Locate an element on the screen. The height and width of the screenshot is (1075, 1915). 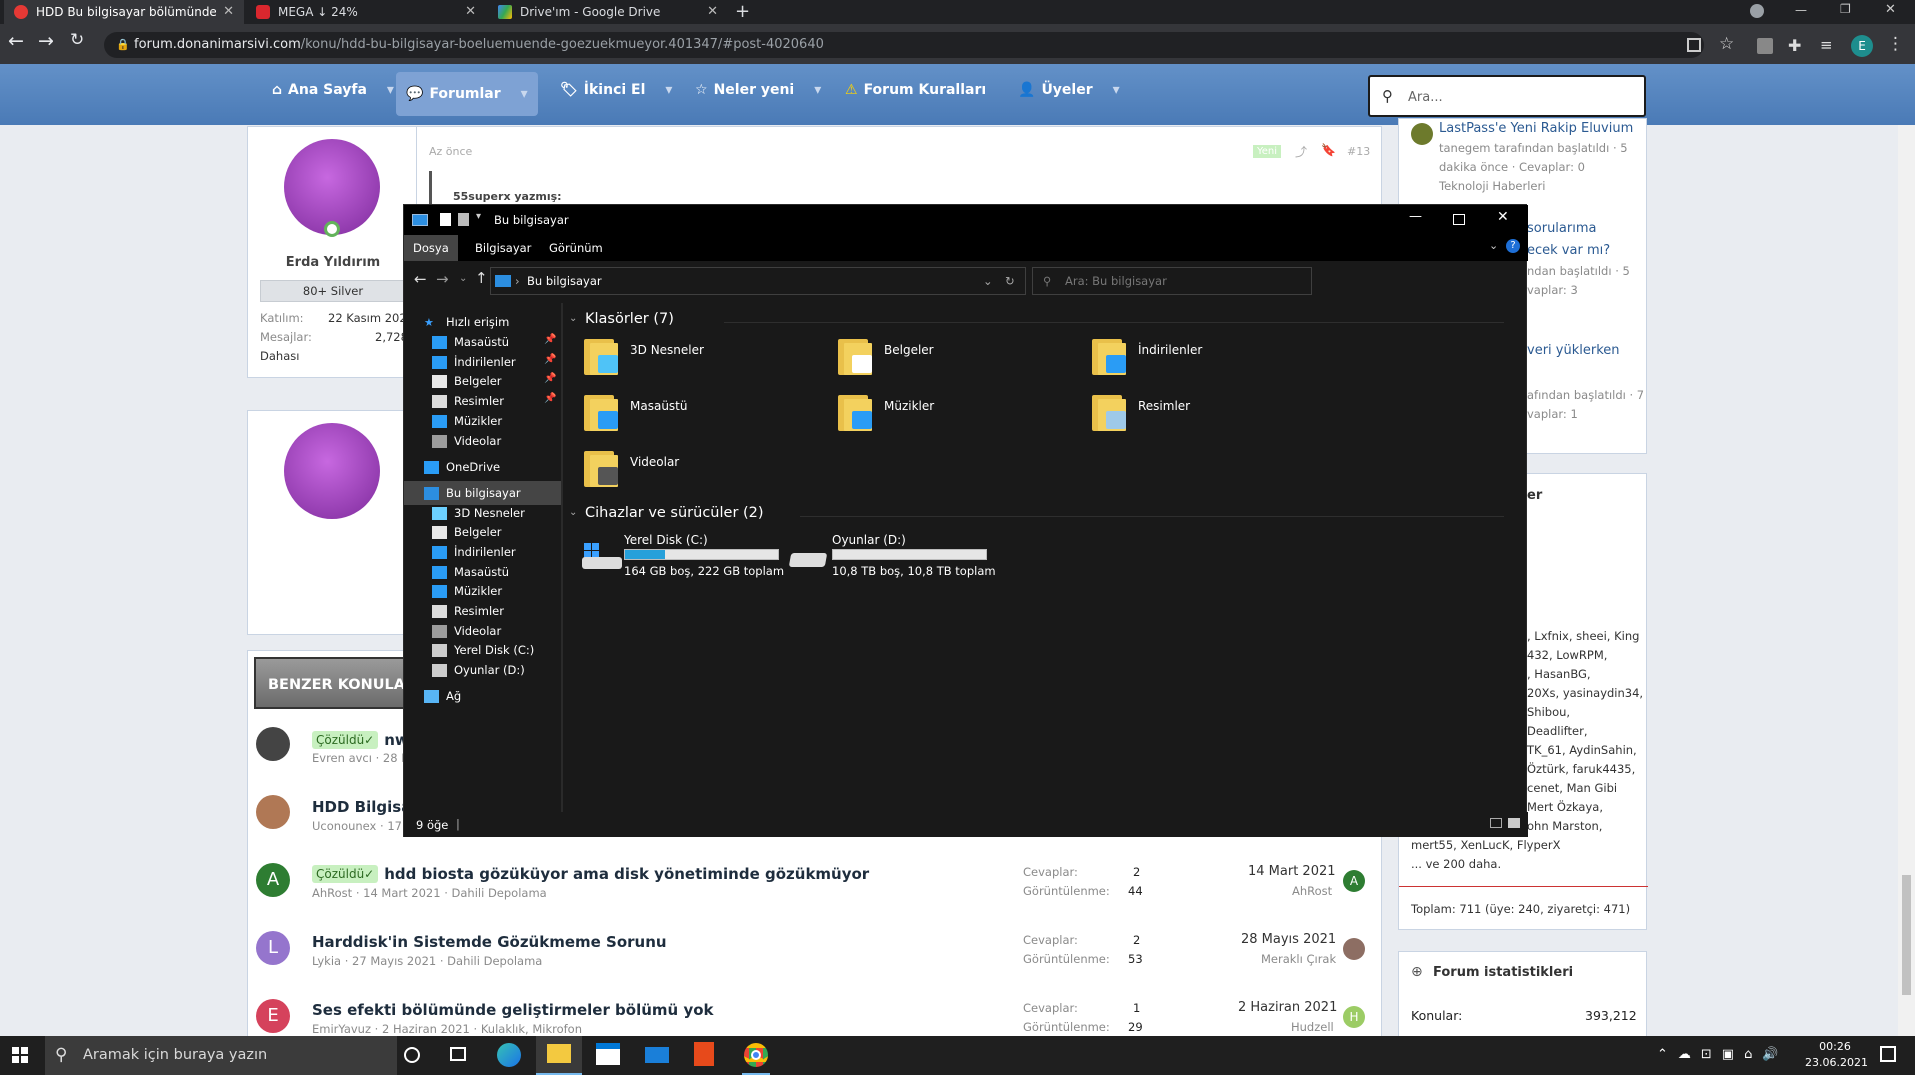
tab-search-icon is located at coordinates (1757, 11).